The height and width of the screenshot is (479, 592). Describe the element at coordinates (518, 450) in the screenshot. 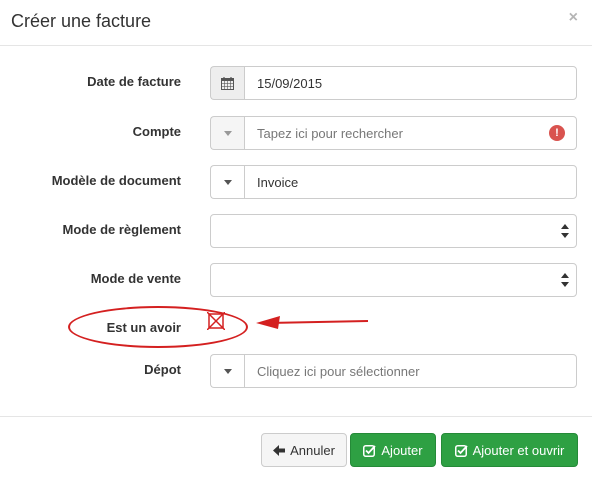

I see `add-and-open-button-label: Ajouter et ouvrir` at that location.